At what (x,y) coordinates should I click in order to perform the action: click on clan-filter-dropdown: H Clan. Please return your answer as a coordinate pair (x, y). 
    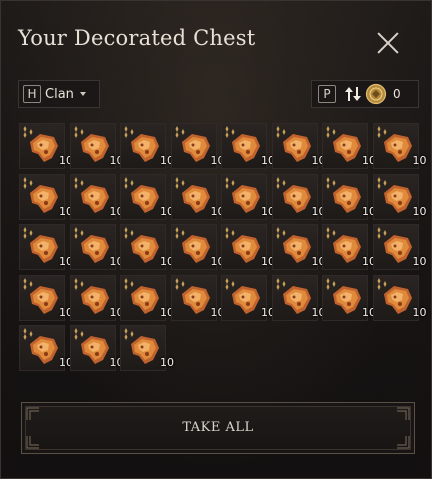
    Looking at the image, I should click on (59, 94).